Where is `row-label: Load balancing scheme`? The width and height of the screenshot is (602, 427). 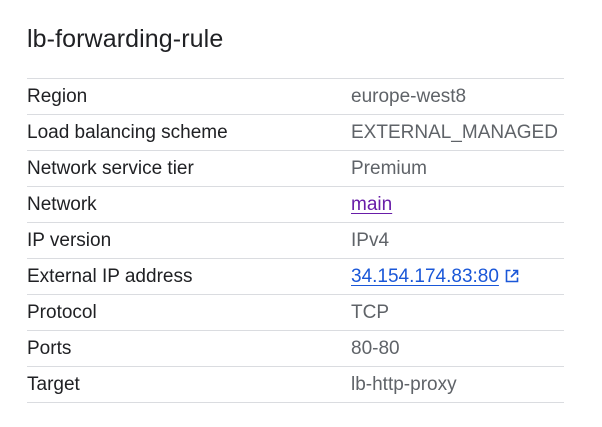
row-label: Load balancing scheme is located at coordinates (127, 132).